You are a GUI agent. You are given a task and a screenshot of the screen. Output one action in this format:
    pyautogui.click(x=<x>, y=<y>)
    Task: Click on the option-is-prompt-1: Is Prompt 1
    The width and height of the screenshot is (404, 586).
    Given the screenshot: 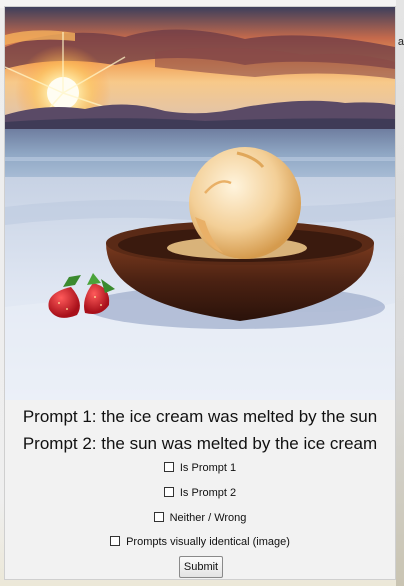 What is the action you would take?
    pyautogui.click(x=200, y=468)
    